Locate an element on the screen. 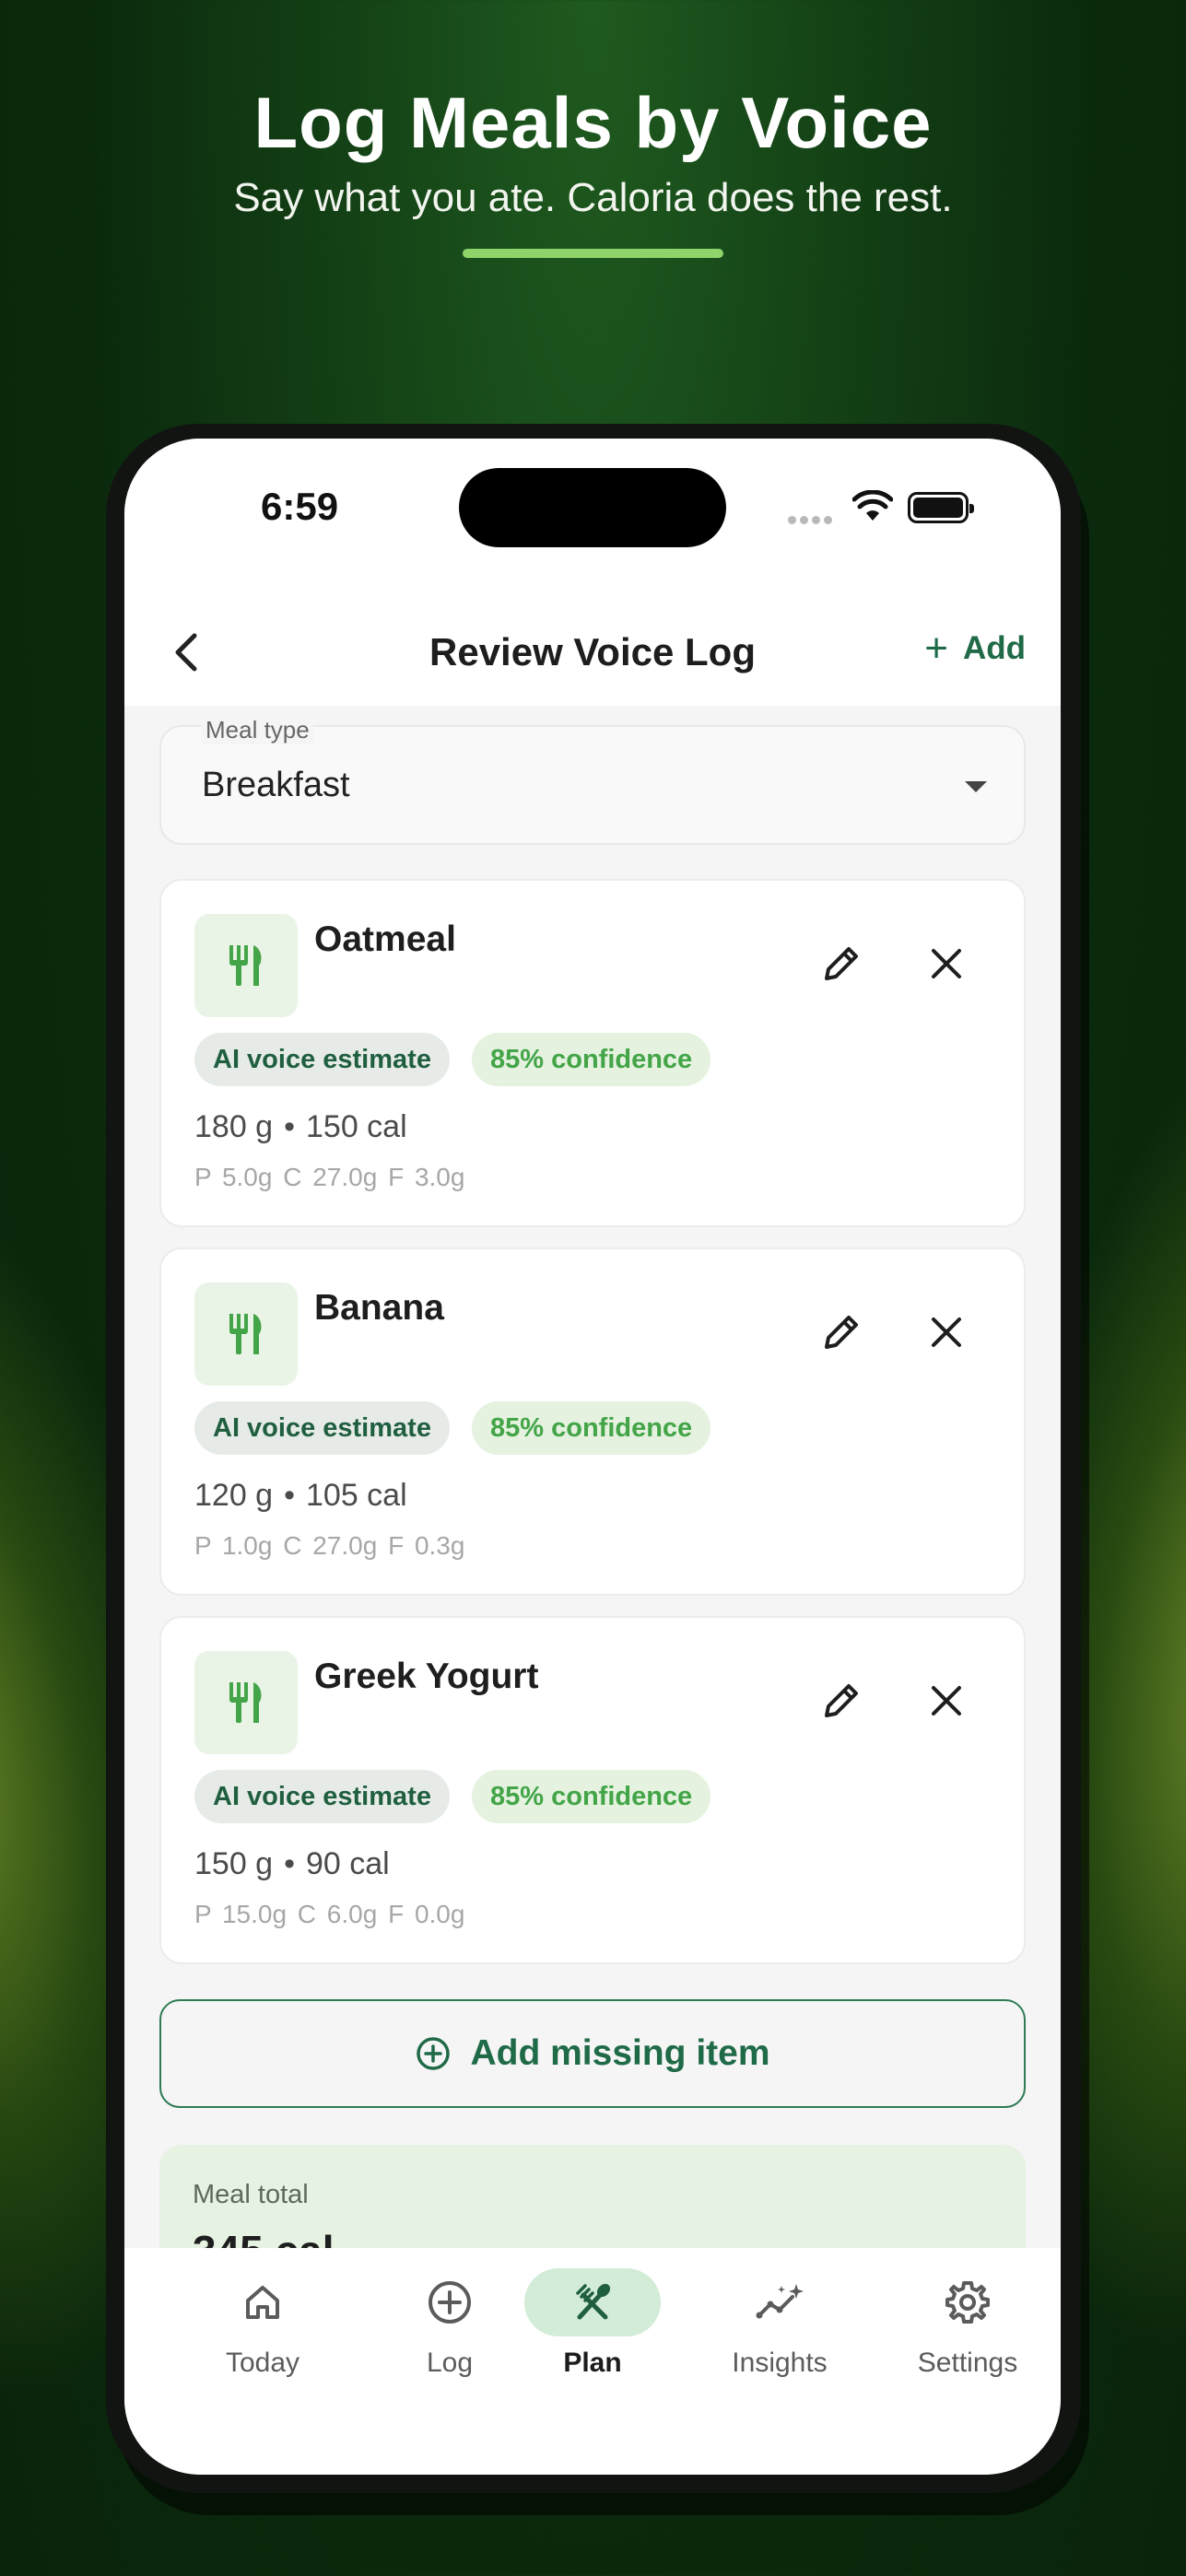 This screenshot has height=2576, width=1186. food-item-grams: 150 g is located at coordinates (234, 1863).